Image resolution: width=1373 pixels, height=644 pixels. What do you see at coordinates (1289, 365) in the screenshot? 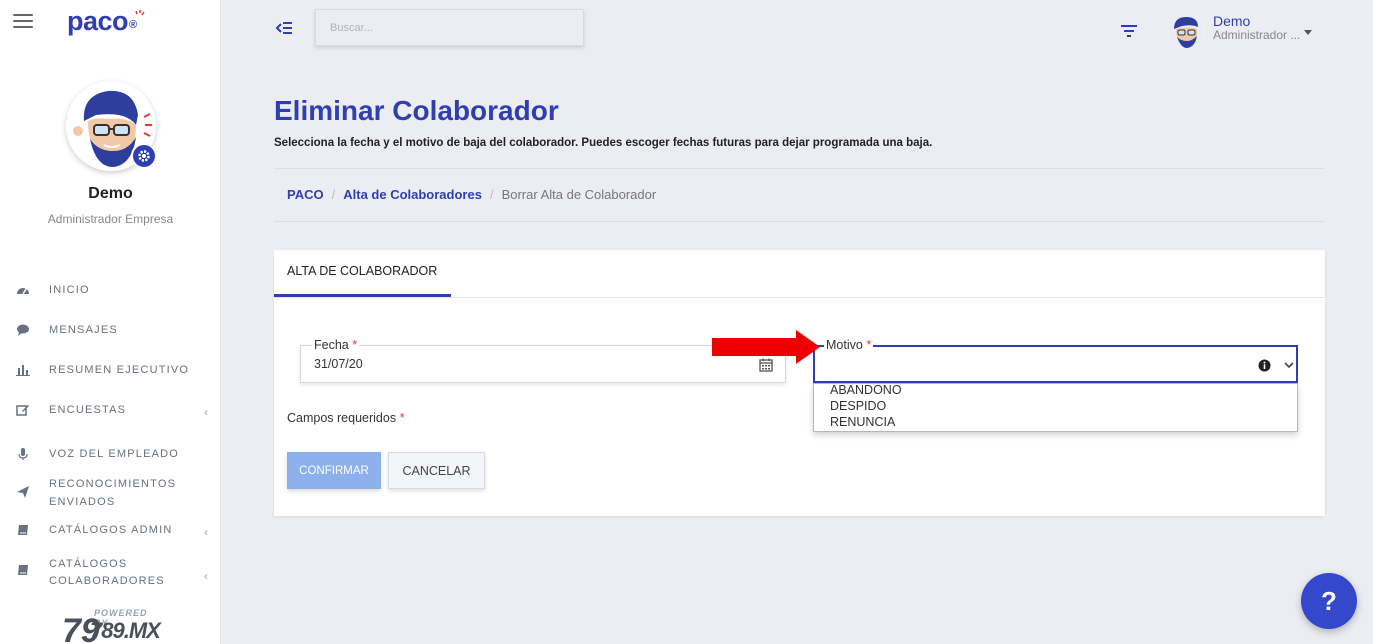
I see `chevron-down-icon` at bounding box center [1289, 365].